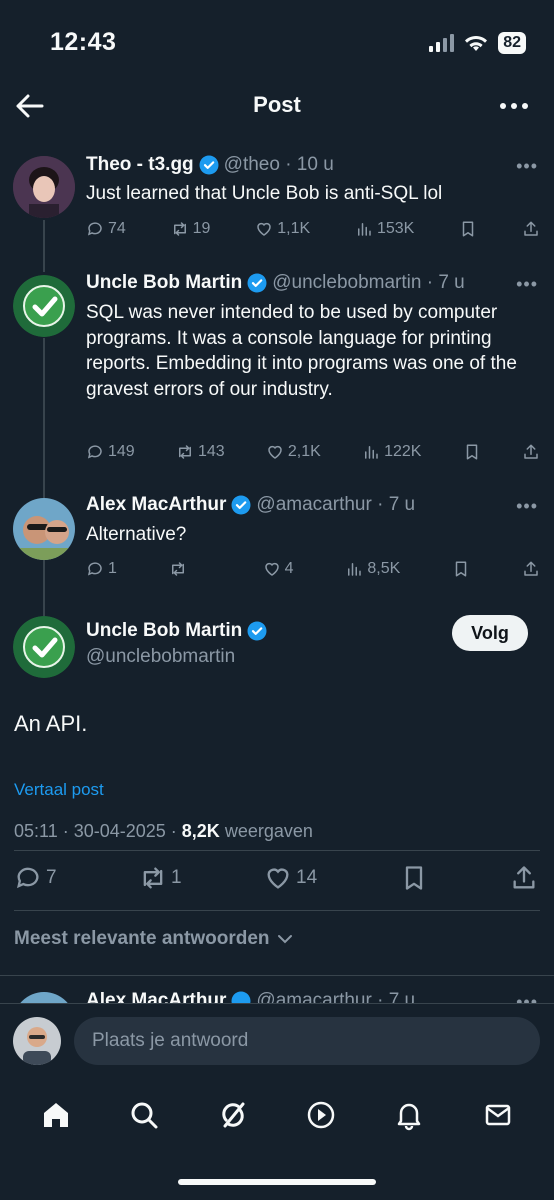  Describe the element at coordinates (176, 631) in the screenshot. I see `post-author: Uncle Bob Martin` at that location.